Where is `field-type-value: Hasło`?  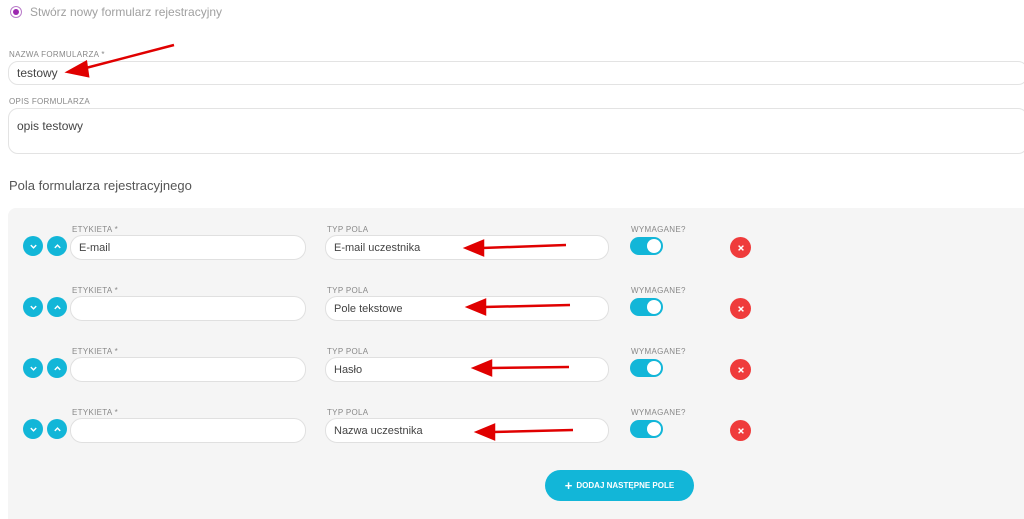
field-type-value: Hasło is located at coordinates (348, 369).